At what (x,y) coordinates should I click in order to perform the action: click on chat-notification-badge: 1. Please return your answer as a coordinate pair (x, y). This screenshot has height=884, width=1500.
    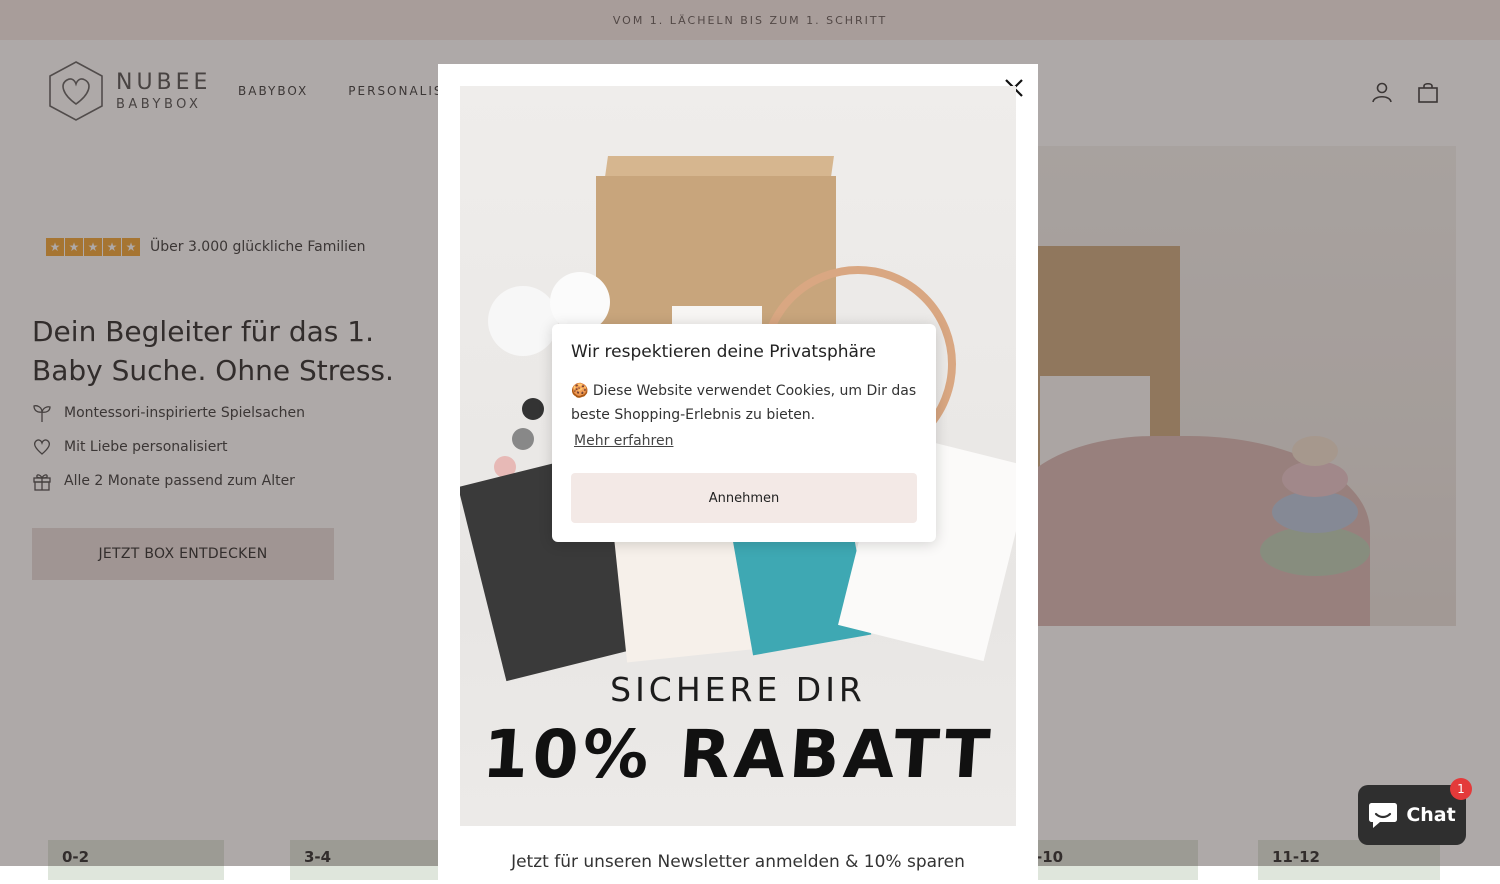
    Looking at the image, I should click on (1461, 789).